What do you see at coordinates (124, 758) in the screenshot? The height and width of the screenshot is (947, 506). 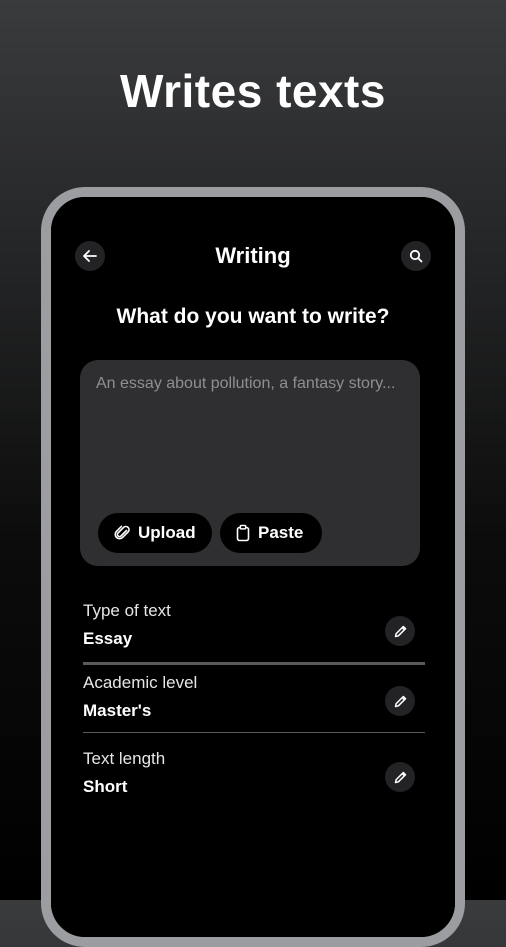 I see `setting-label: Text length` at bounding box center [124, 758].